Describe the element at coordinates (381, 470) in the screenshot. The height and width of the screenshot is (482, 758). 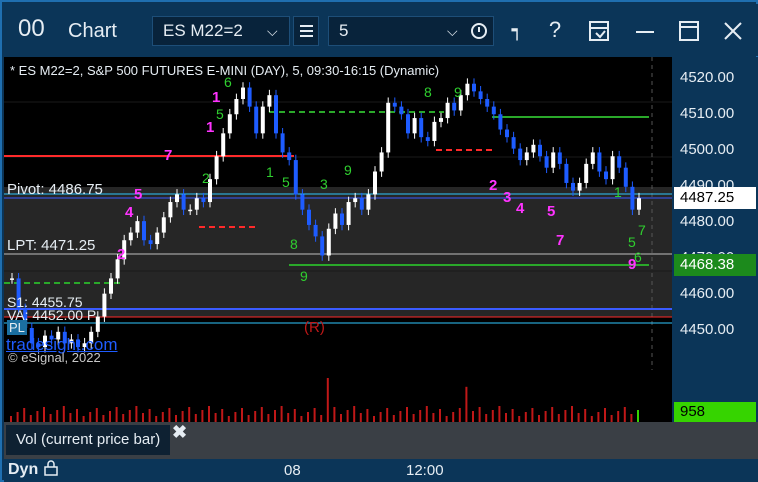
I see `time-axis: Dyn 08 12:00` at that location.